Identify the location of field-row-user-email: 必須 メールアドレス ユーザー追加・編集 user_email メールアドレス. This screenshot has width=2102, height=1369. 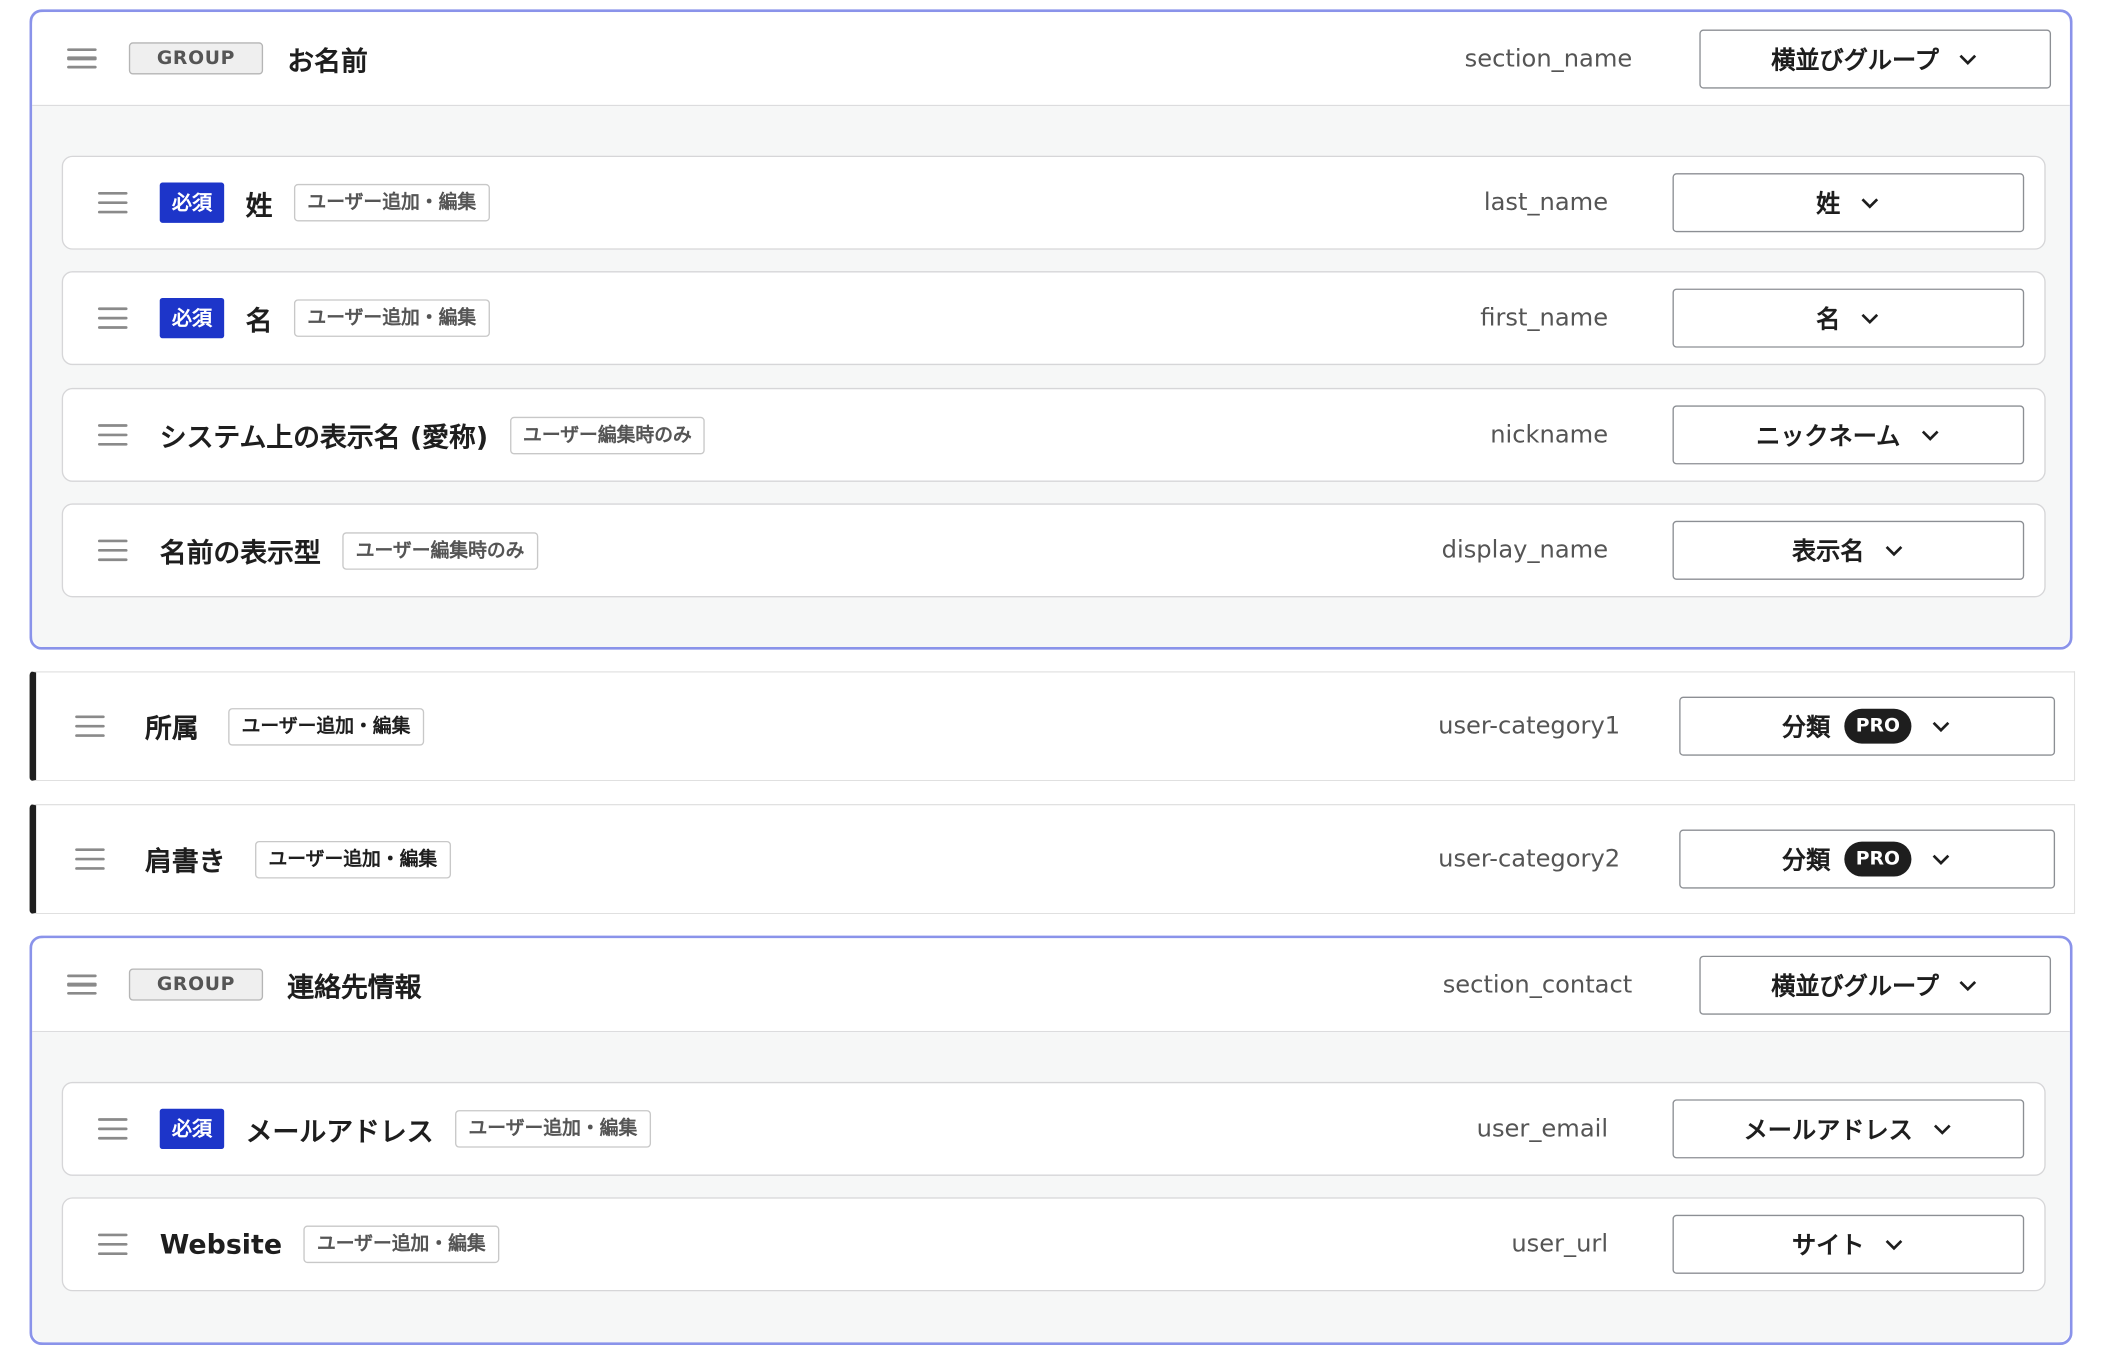
(1053, 1128).